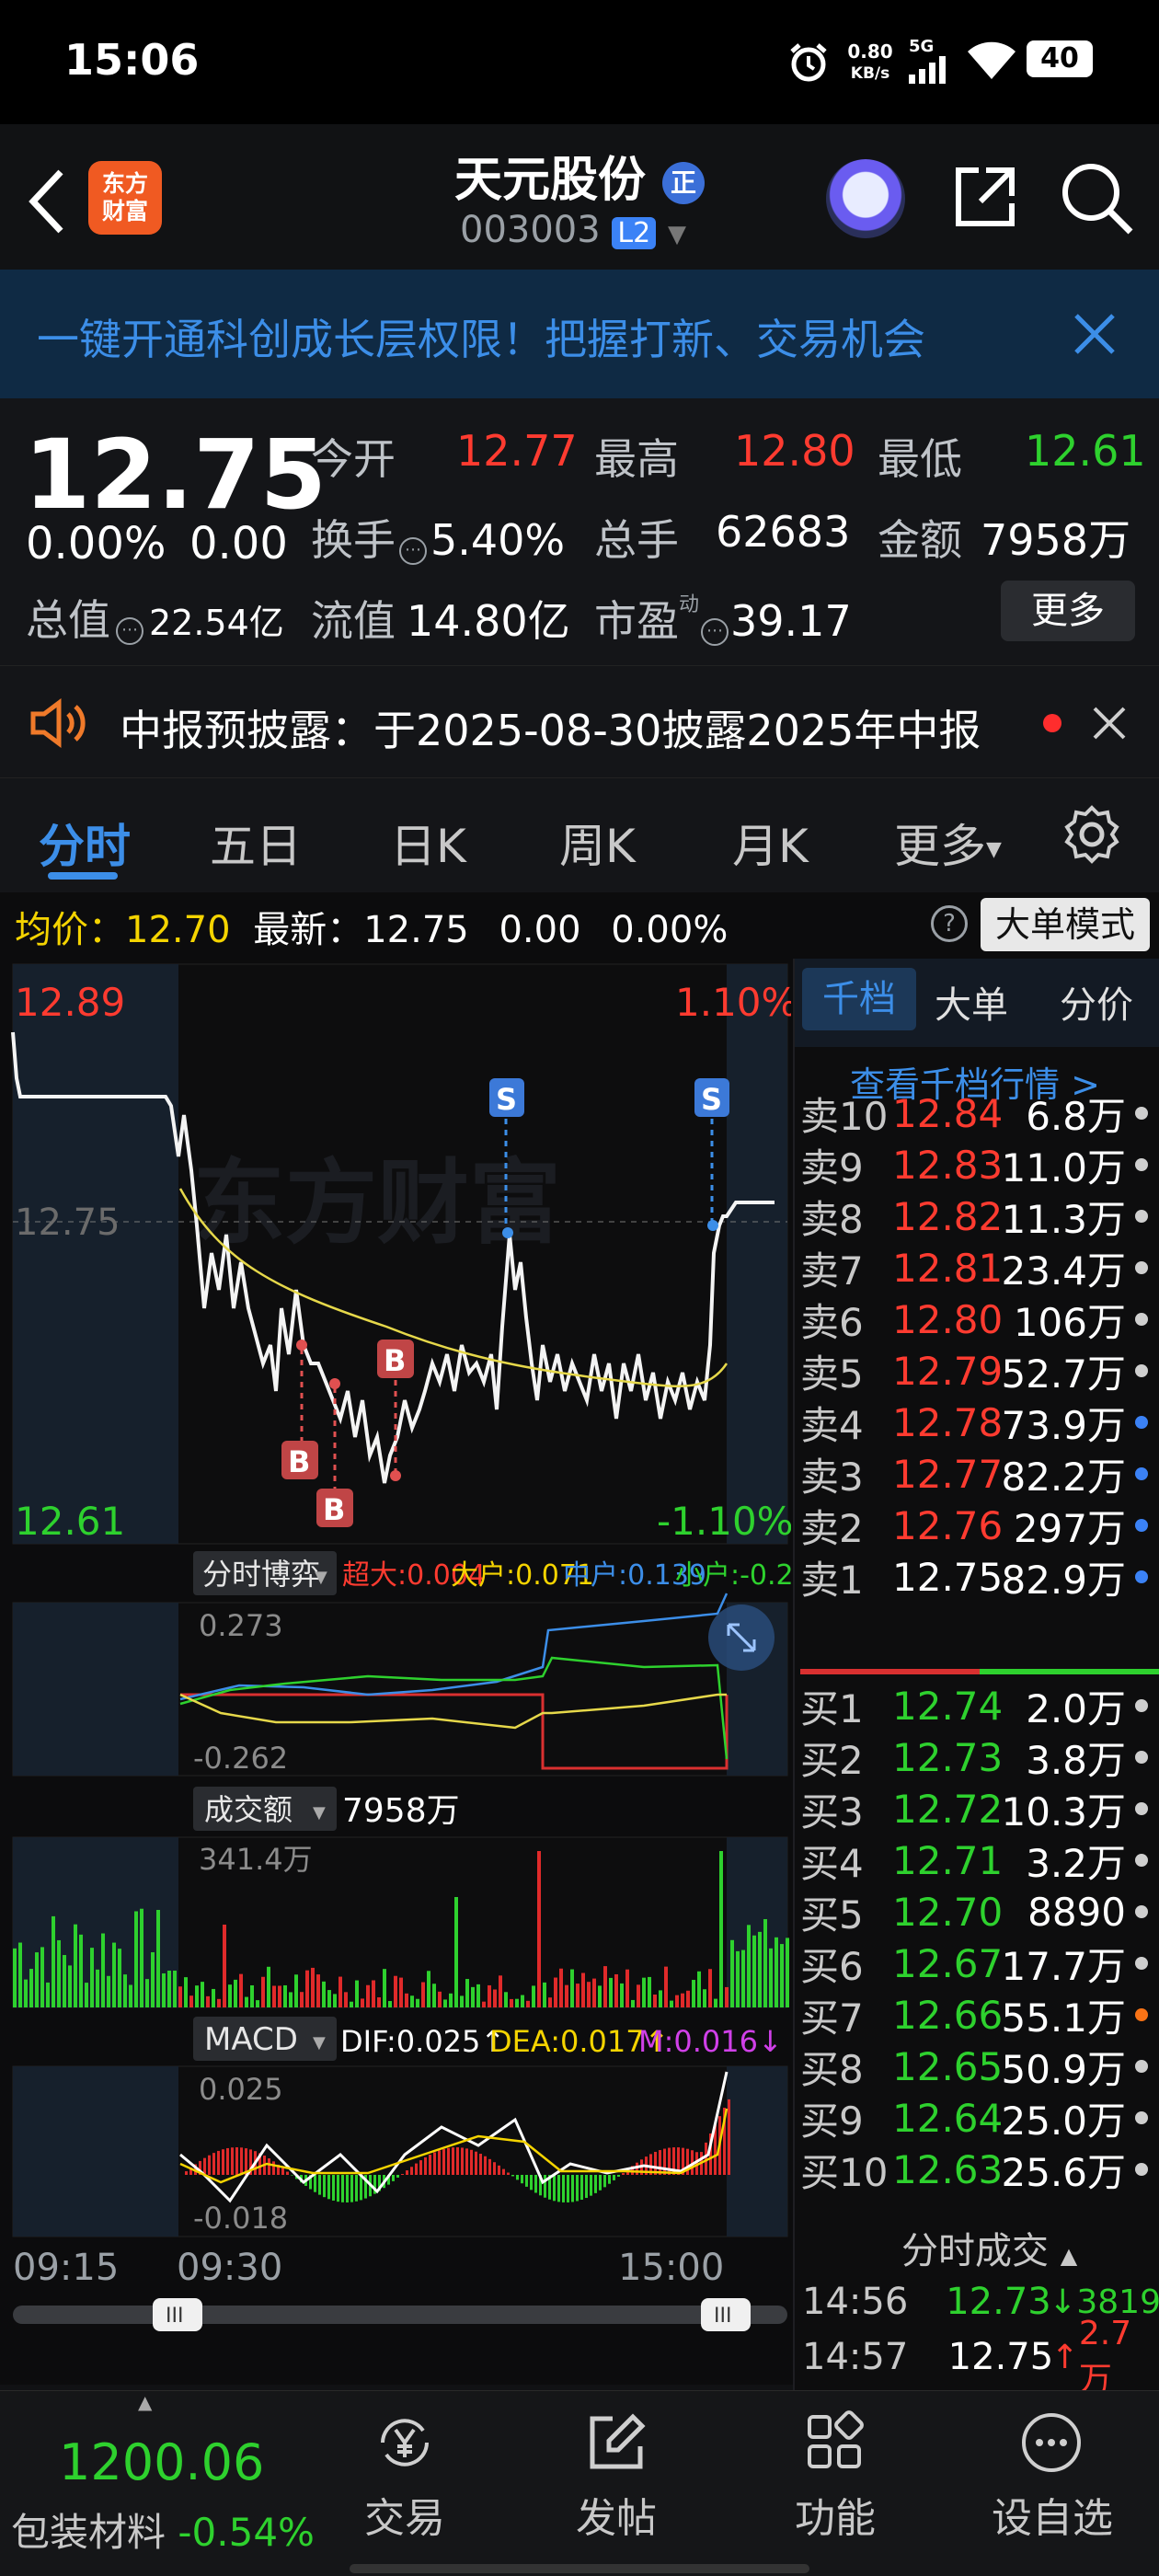  Describe the element at coordinates (1068, 611) in the screenshot. I see `more-button: 更多` at that location.